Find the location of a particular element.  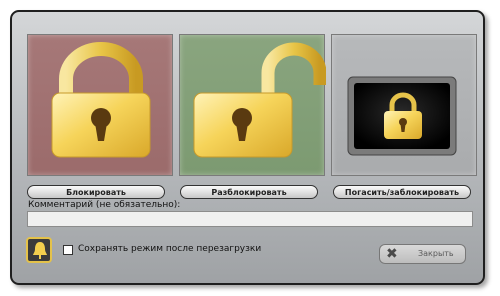

bell-button is located at coordinates (39, 250).